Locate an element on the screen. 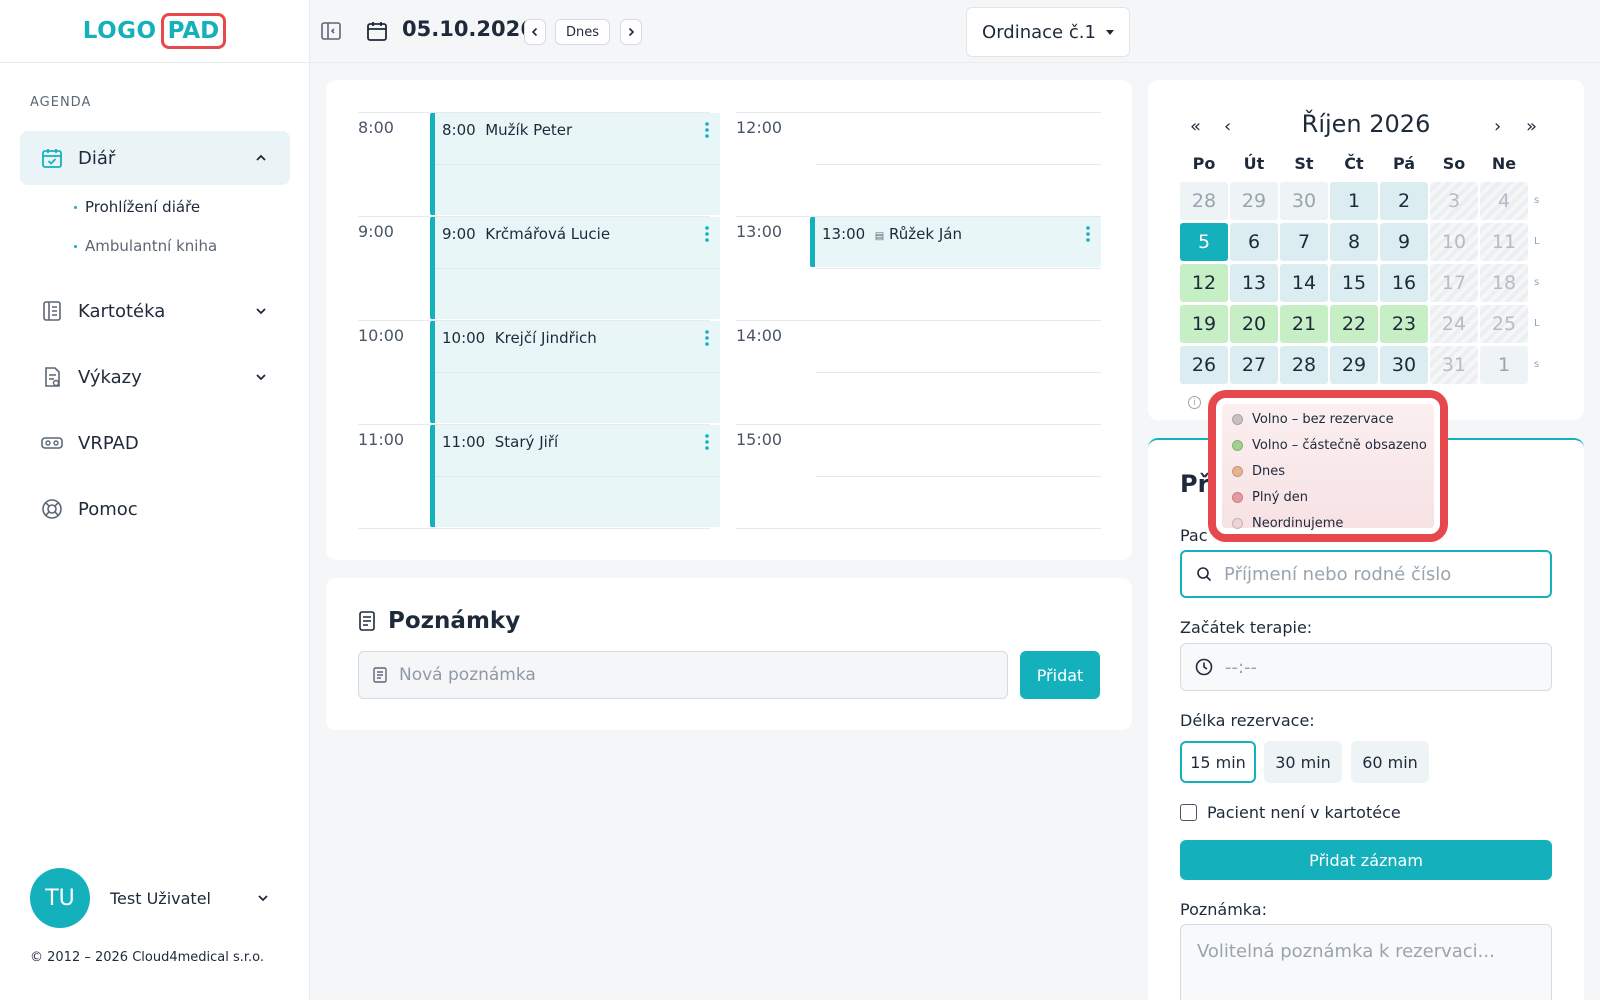  time-label: 15:00 is located at coordinates (759, 439).